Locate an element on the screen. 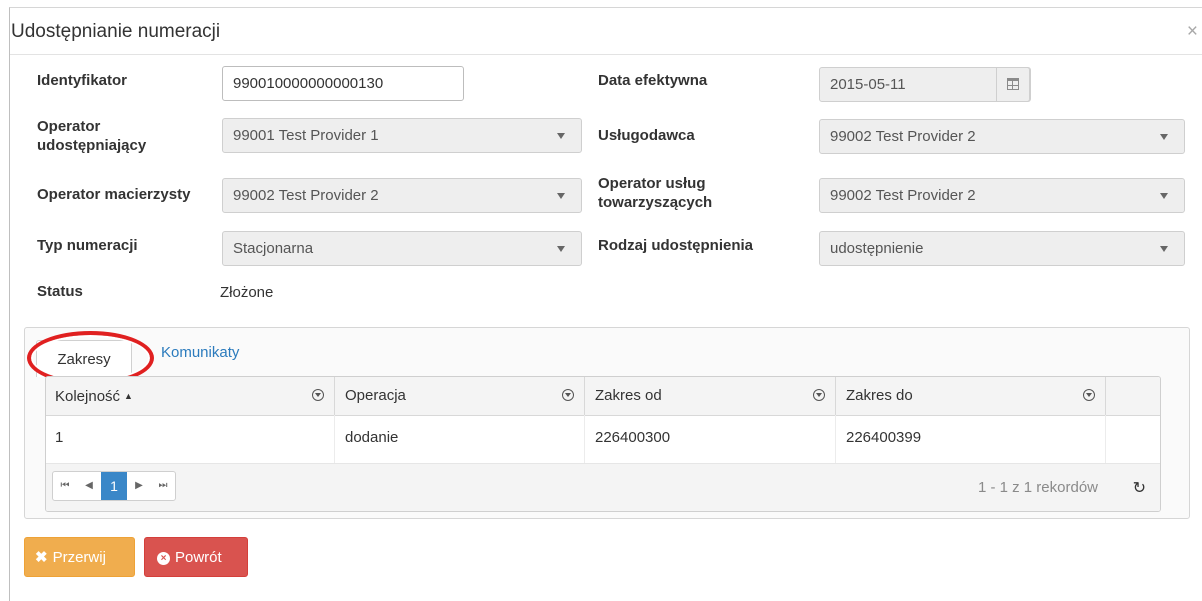  column-header-kolejnosc: Kolejność ▲ is located at coordinates (190, 396).